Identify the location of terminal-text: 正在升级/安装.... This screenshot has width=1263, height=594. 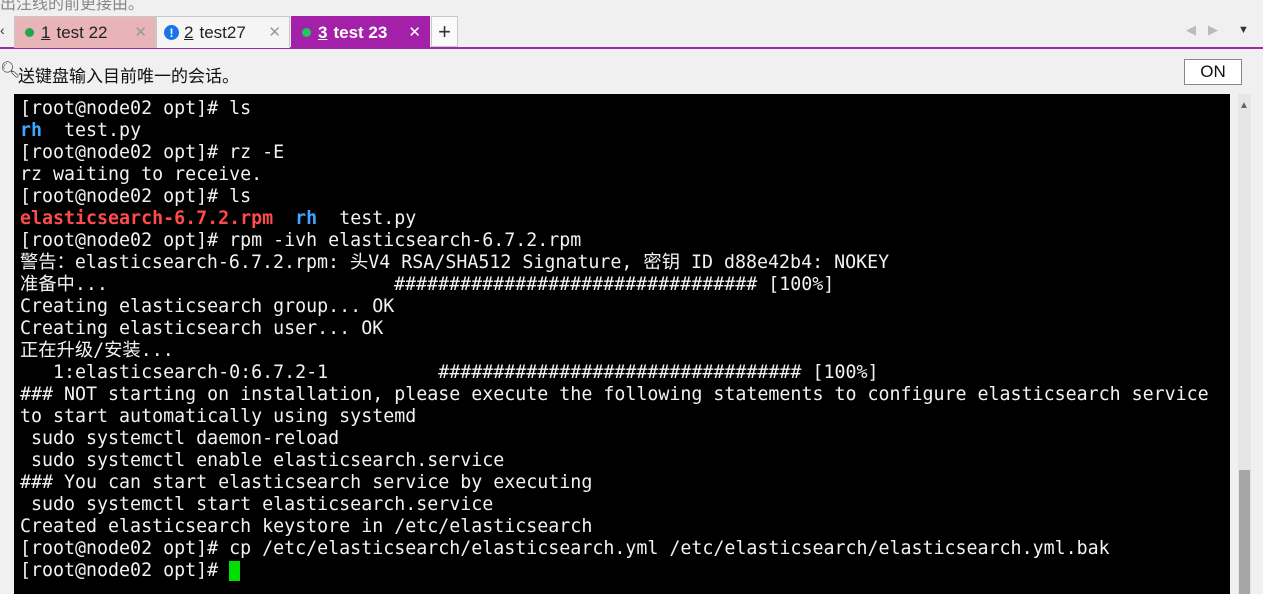
(97, 350).